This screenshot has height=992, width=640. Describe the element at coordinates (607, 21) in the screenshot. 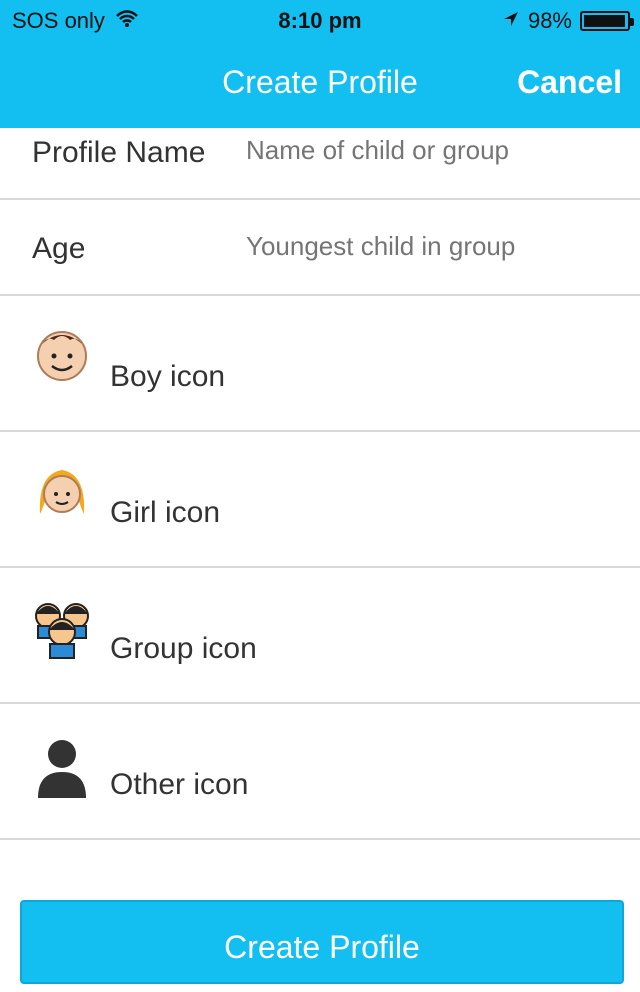

I see `battery-icon` at that location.